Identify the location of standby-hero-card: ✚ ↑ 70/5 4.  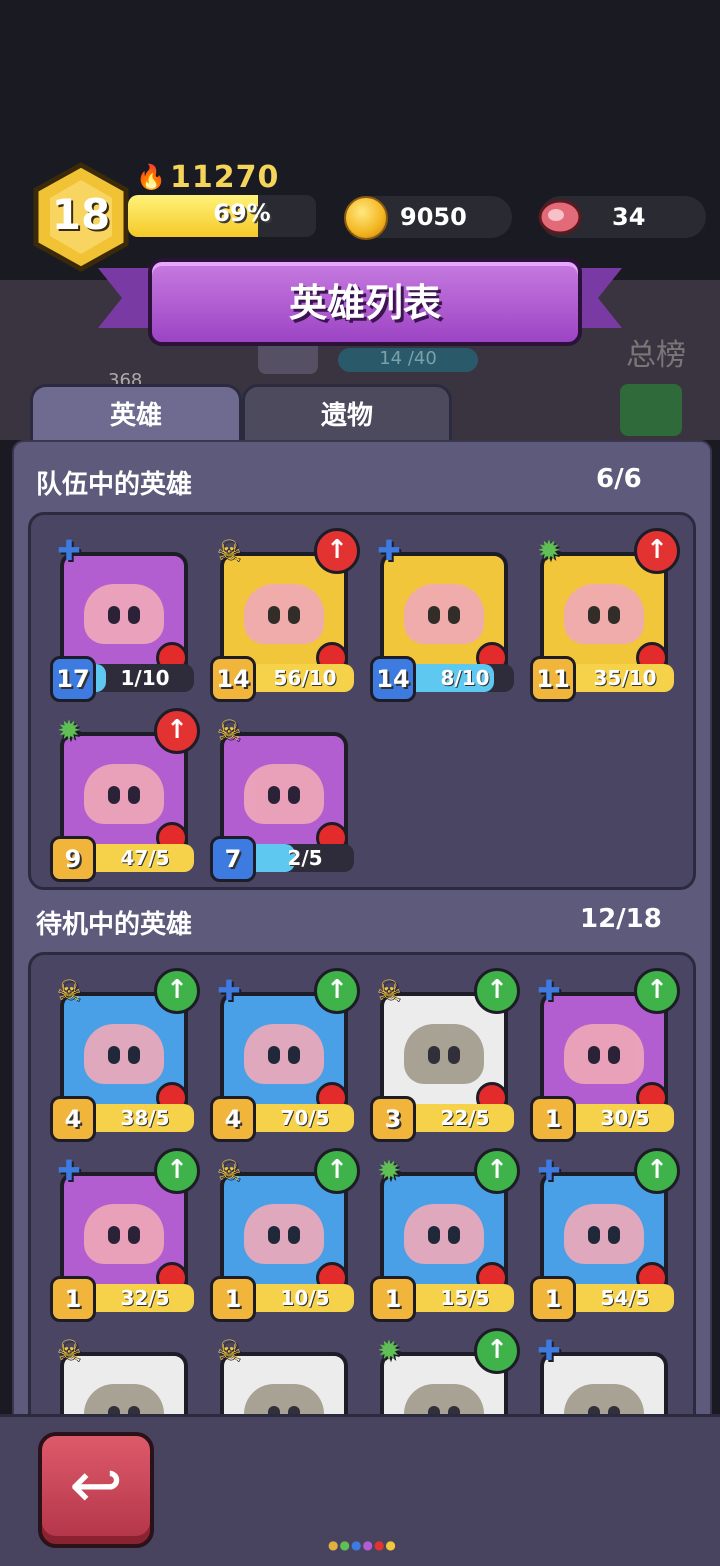
(285, 1055).